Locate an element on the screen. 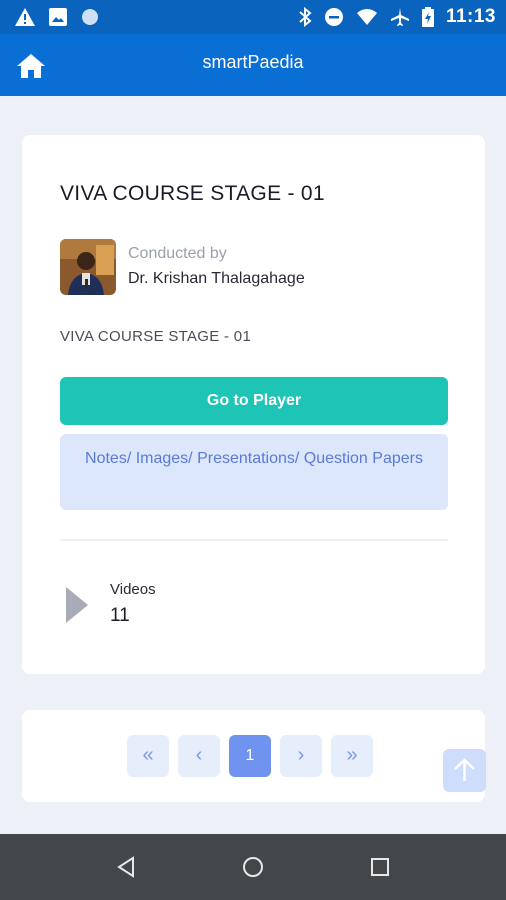 This screenshot has height=900, width=506. course-subtitle: VIVA COURSE STAGE - 01 is located at coordinates (156, 336).